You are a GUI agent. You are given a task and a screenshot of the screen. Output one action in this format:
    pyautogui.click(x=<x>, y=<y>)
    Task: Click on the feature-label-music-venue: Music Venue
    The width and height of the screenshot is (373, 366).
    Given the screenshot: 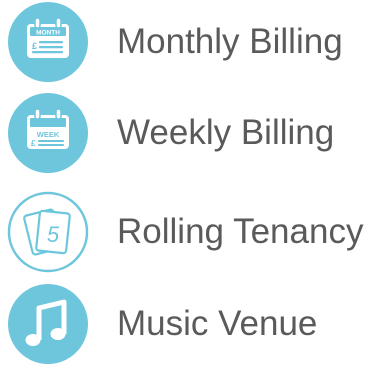 What is the action you would take?
    pyautogui.click(x=217, y=323)
    